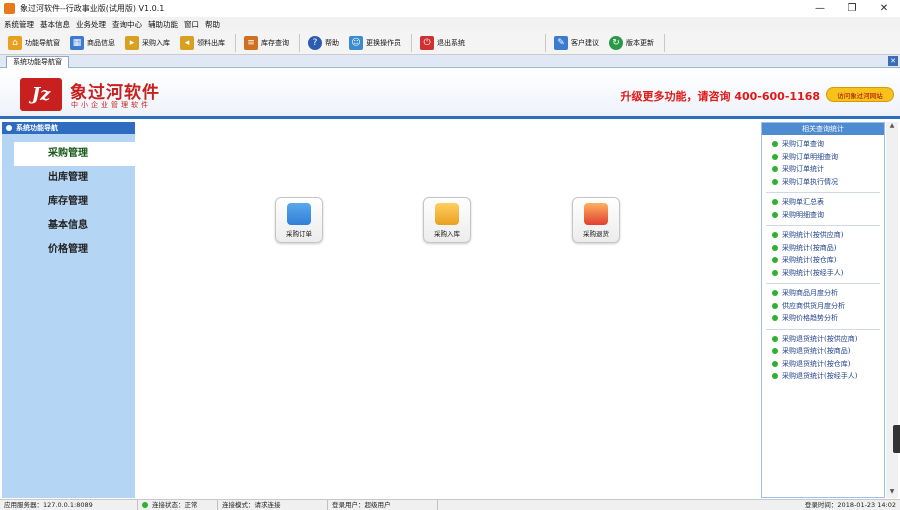 This screenshot has width=900, height=510. I want to click on menu-basic-info: 基本信息, so click(55, 24).